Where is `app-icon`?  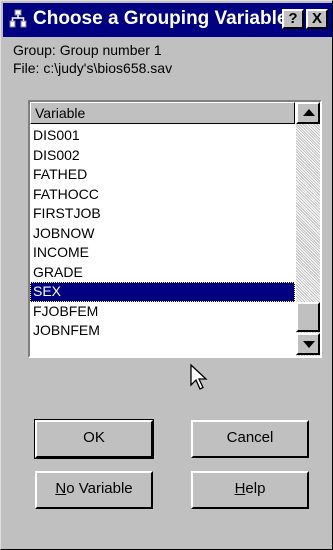
app-icon is located at coordinates (18, 18).